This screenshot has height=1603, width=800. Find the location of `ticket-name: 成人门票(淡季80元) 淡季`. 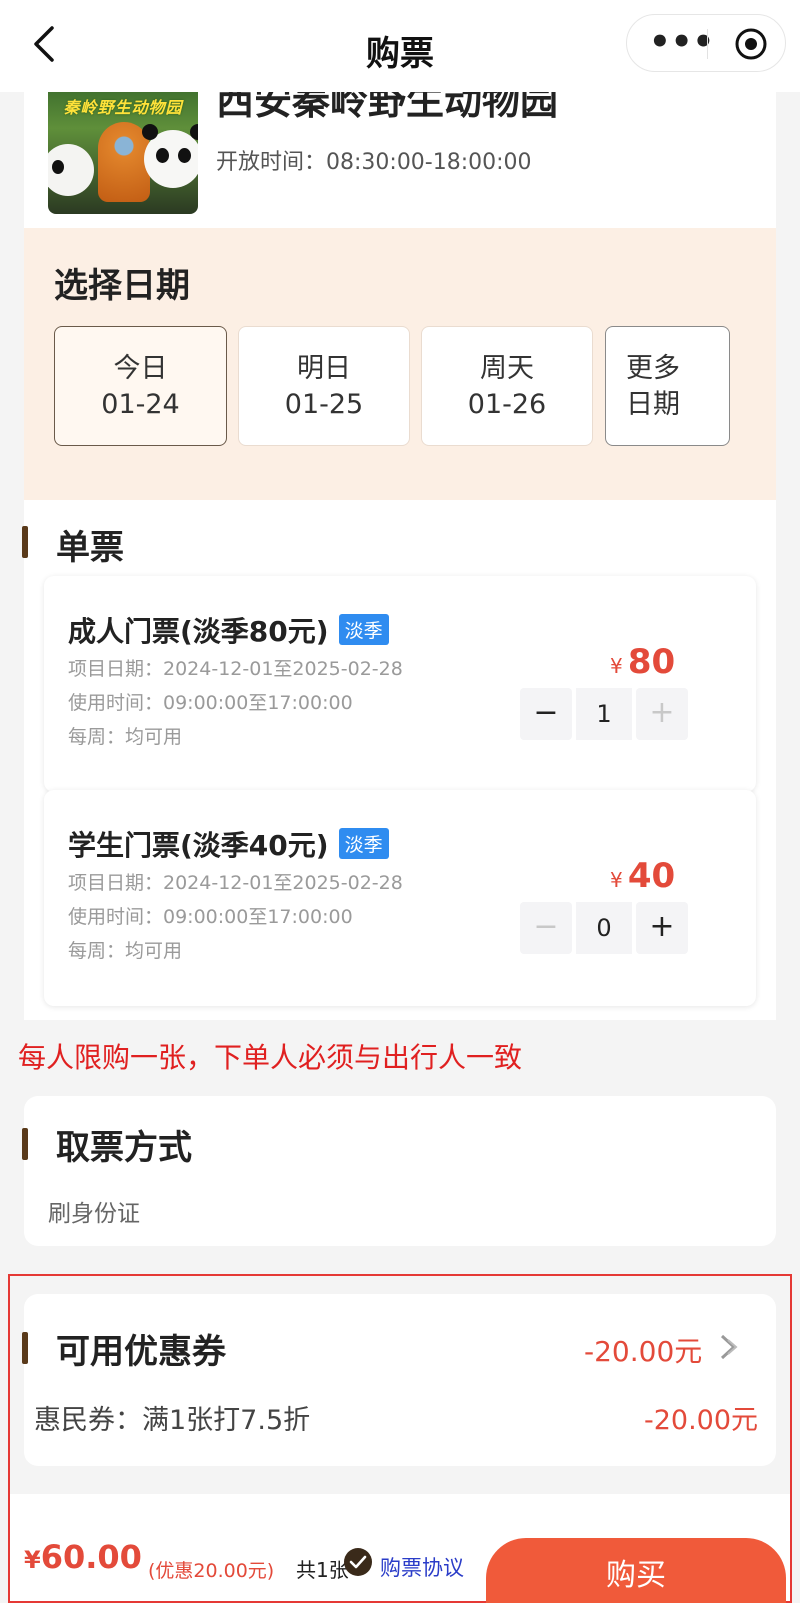

ticket-name: 成人门票(淡季80元) 淡季 is located at coordinates (228, 630).